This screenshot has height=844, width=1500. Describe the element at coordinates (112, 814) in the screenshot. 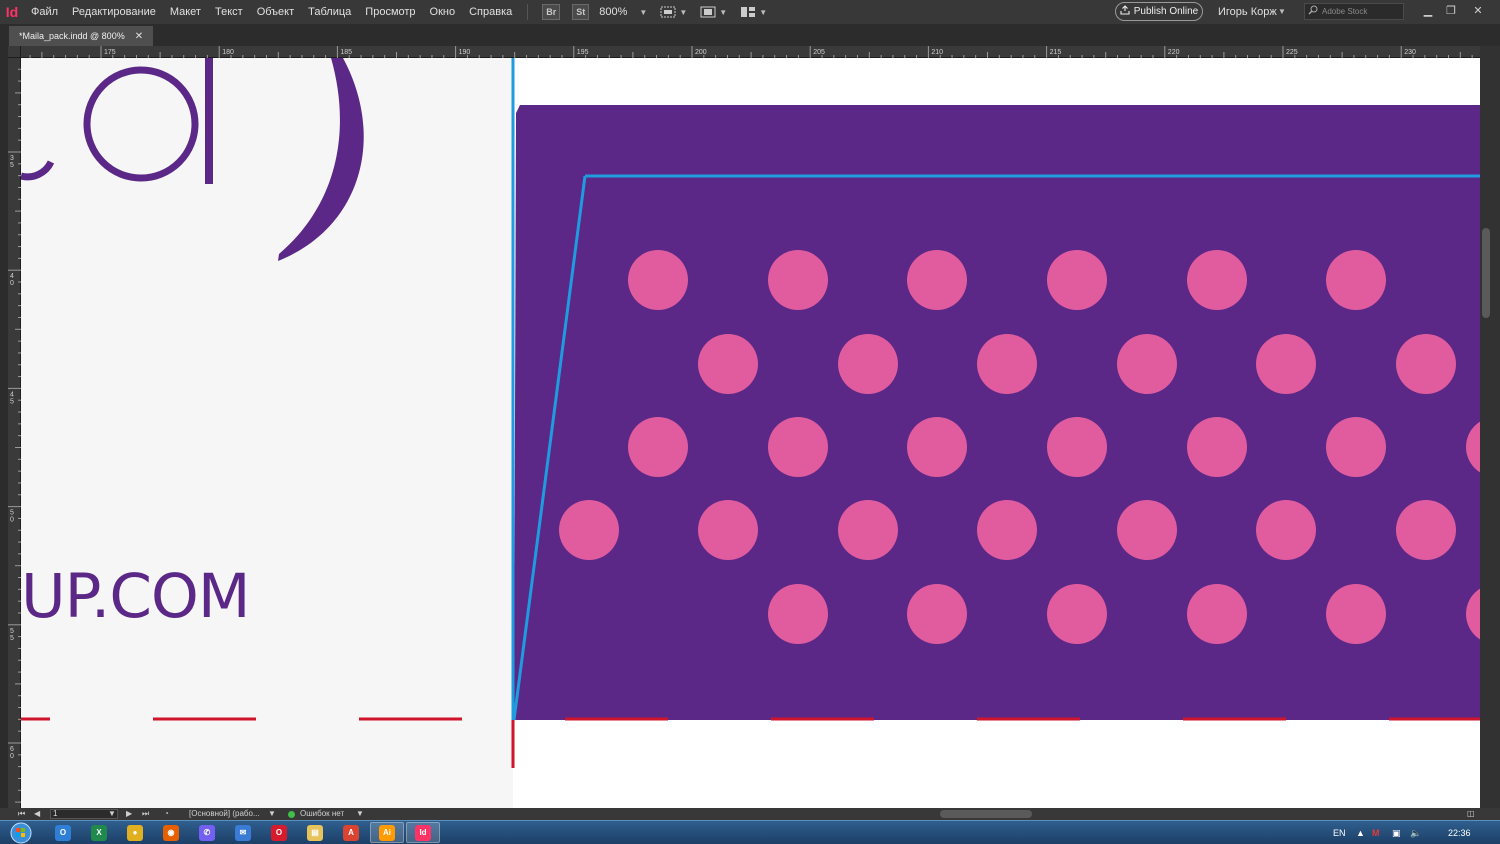

I see `page-dropdown-icon: ▼` at that location.